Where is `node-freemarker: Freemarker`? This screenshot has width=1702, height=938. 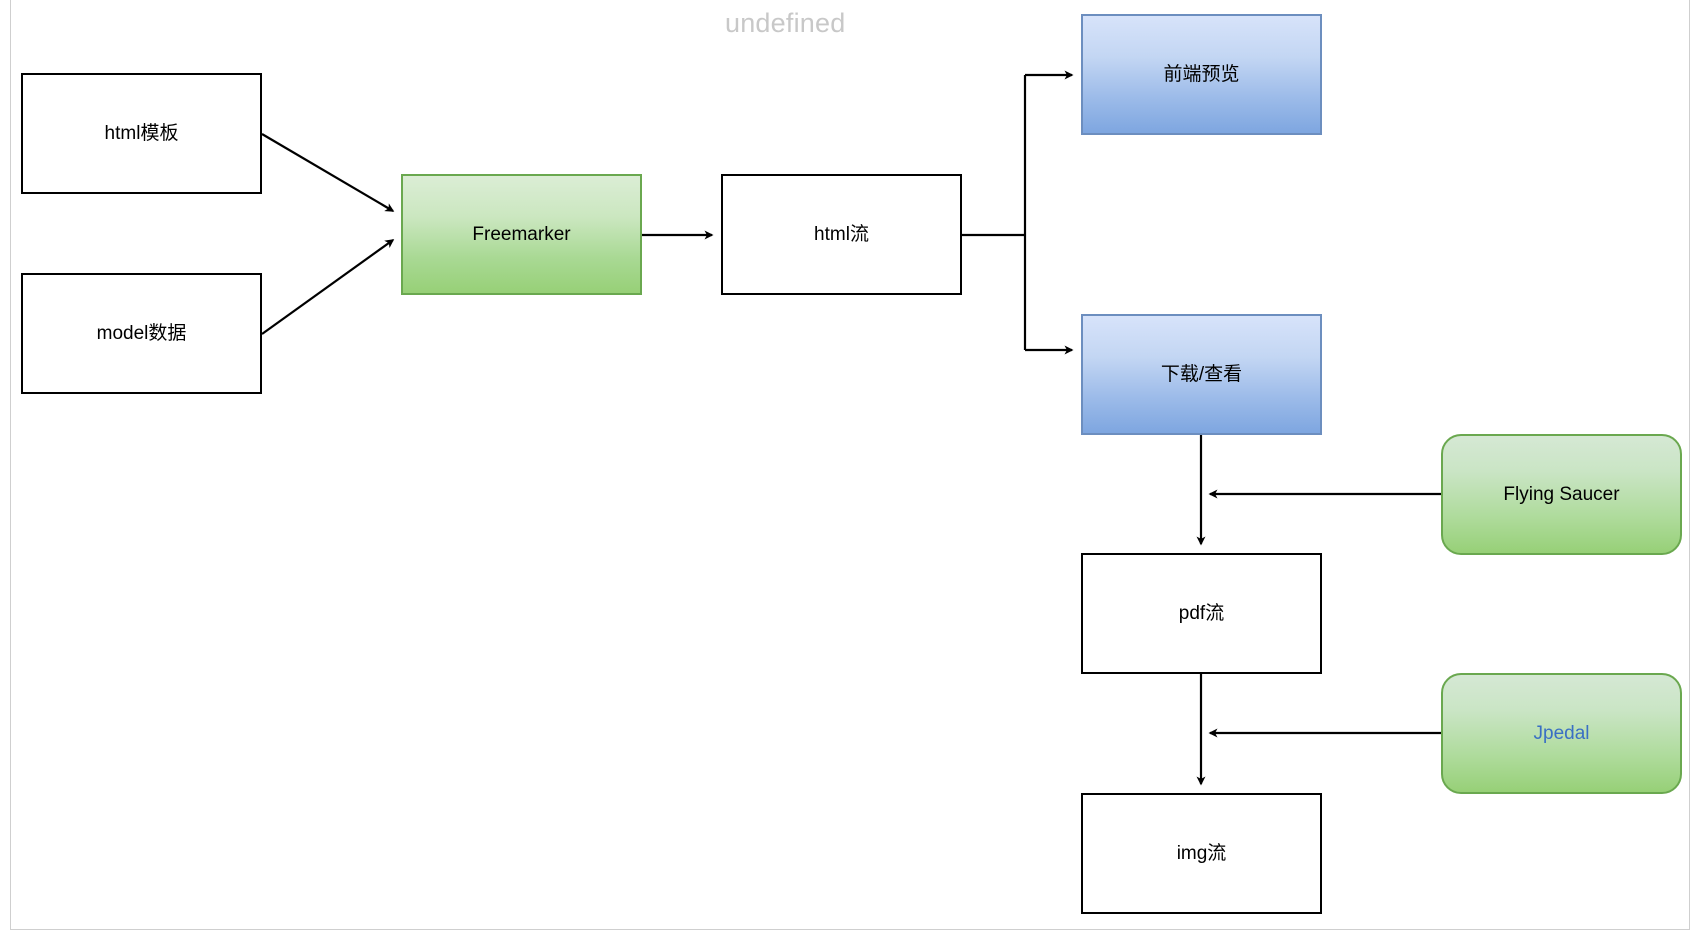 node-freemarker: Freemarker is located at coordinates (521, 234).